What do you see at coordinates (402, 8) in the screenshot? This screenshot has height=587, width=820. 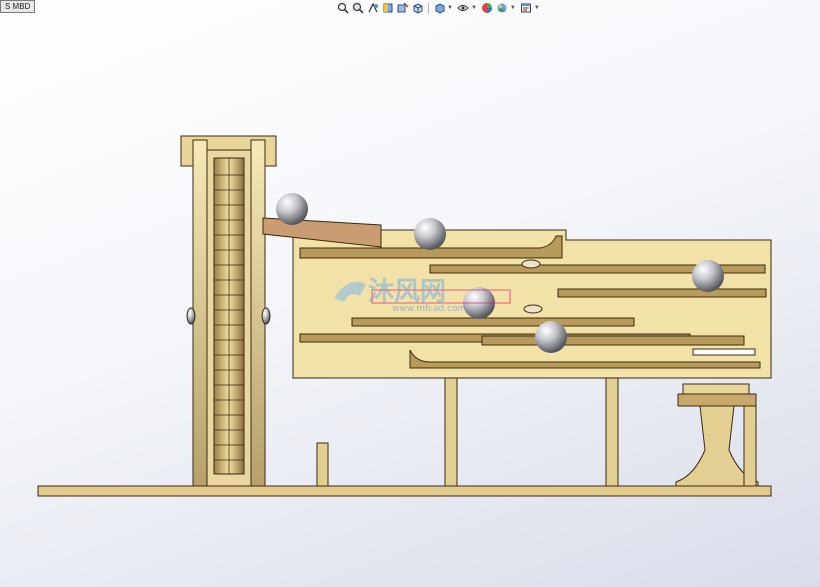 I see `dynamic-annotation-icon` at bounding box center [402, 8].